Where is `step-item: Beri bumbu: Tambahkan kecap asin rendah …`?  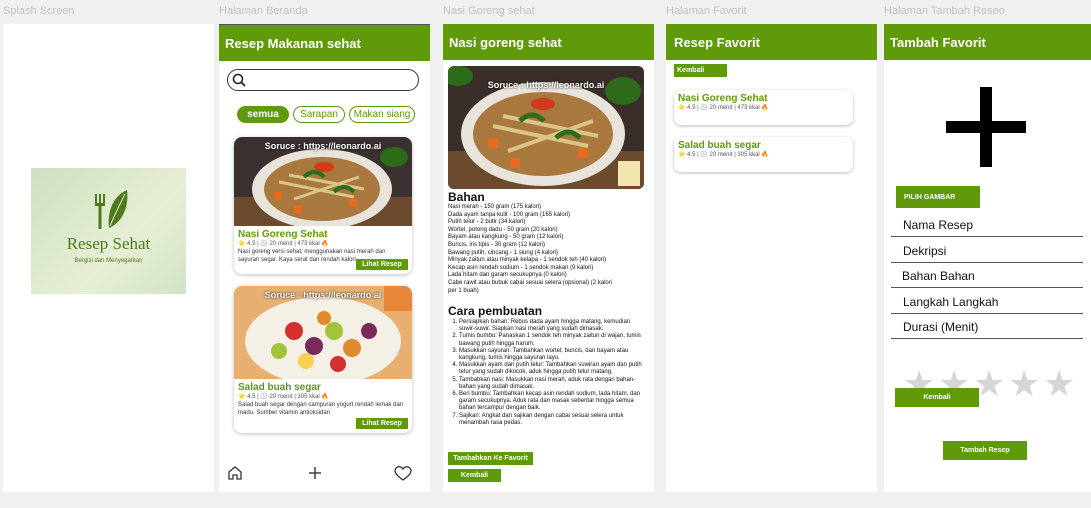 step-item: Beri bumbu: Tambahkan kecap asin rendah … is located at coordinates (552, 402).